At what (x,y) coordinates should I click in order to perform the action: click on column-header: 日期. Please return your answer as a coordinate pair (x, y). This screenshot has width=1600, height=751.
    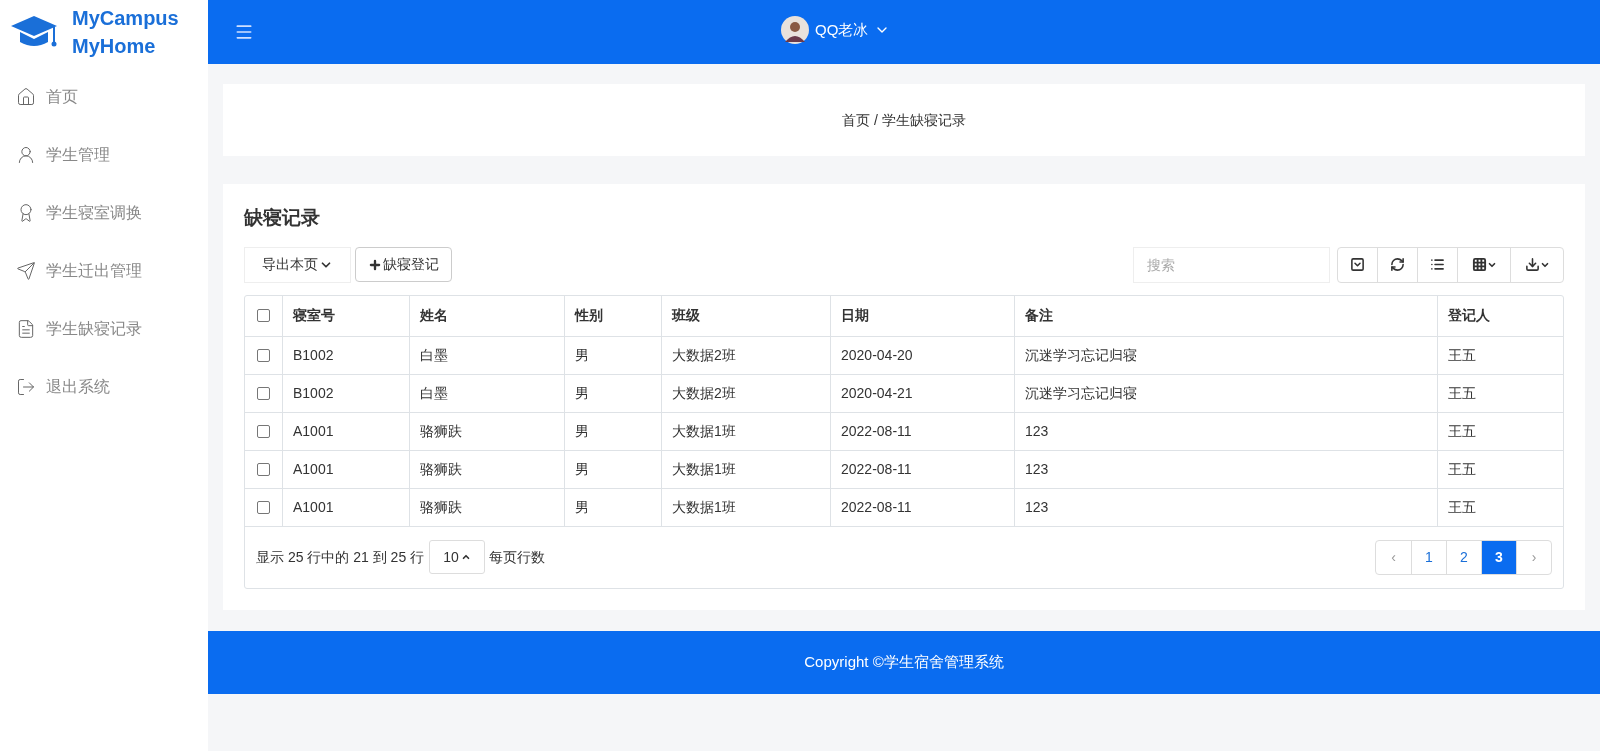
    Looking at the image, I should click on (855, 315).